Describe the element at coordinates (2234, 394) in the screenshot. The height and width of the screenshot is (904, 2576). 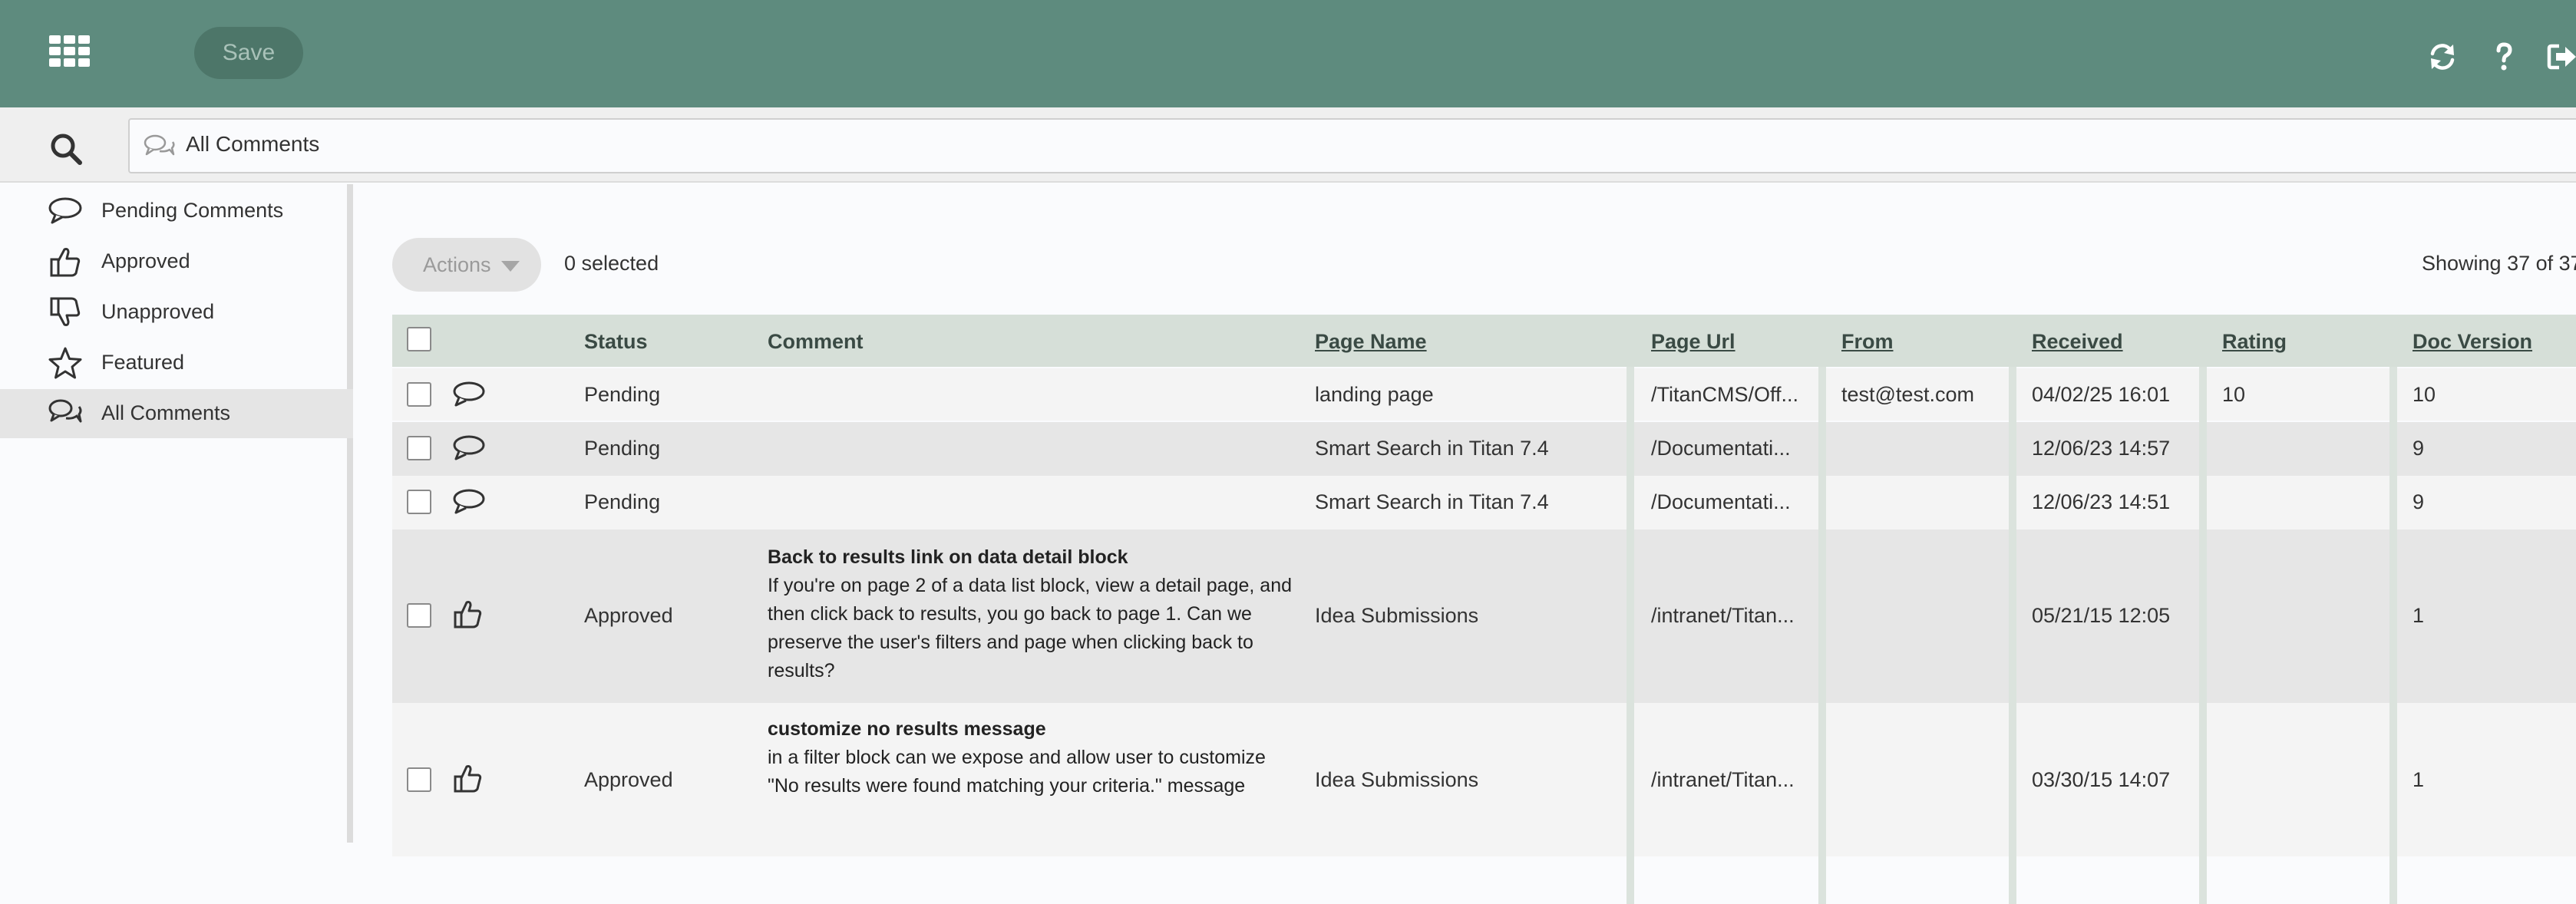
I see `rating-cell: 10` at that location.